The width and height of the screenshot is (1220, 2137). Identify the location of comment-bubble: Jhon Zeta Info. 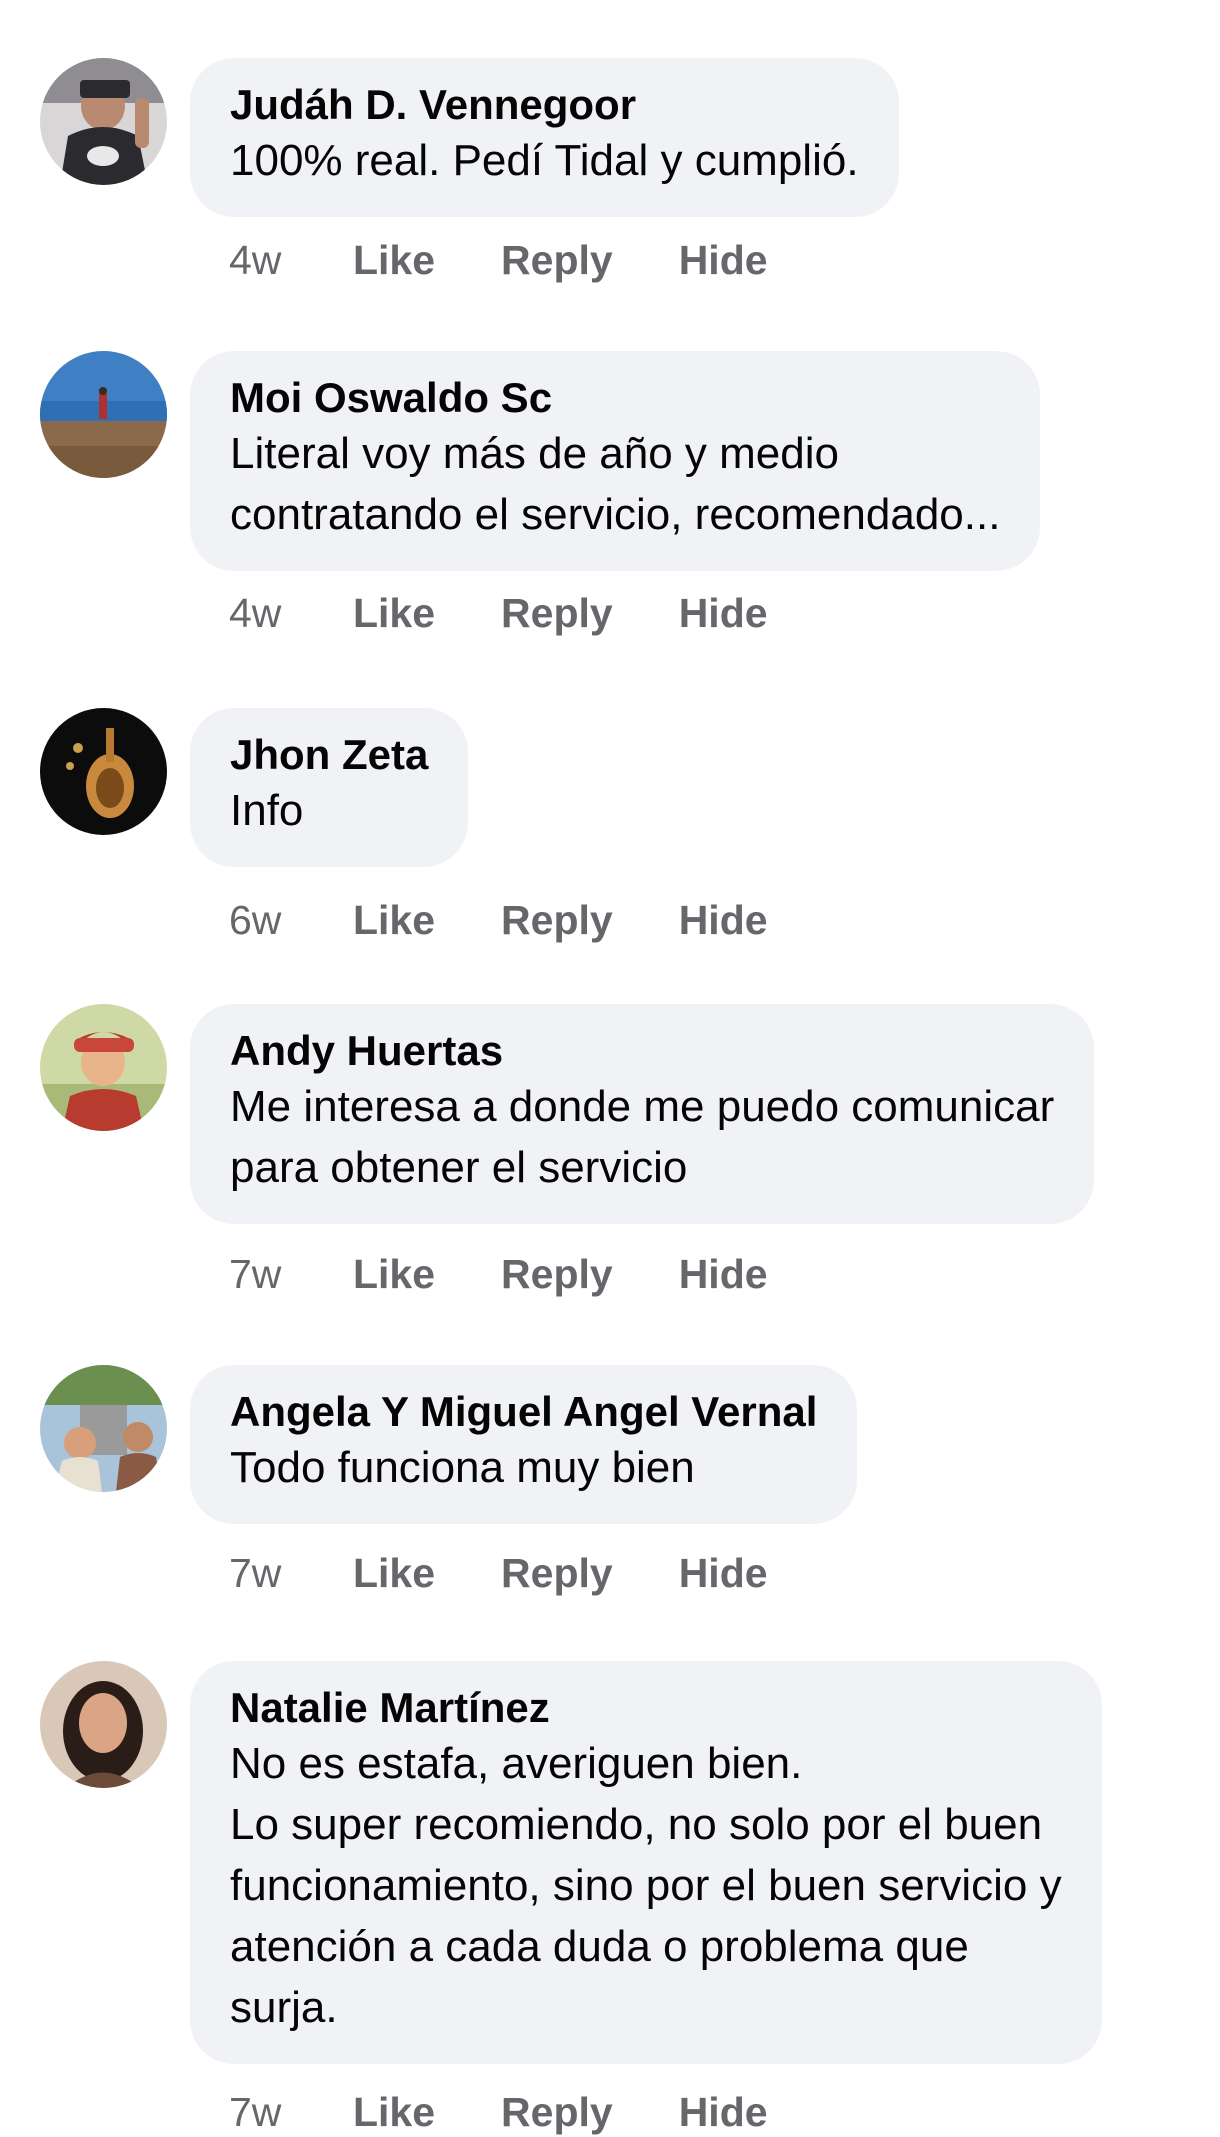
(329, 787).